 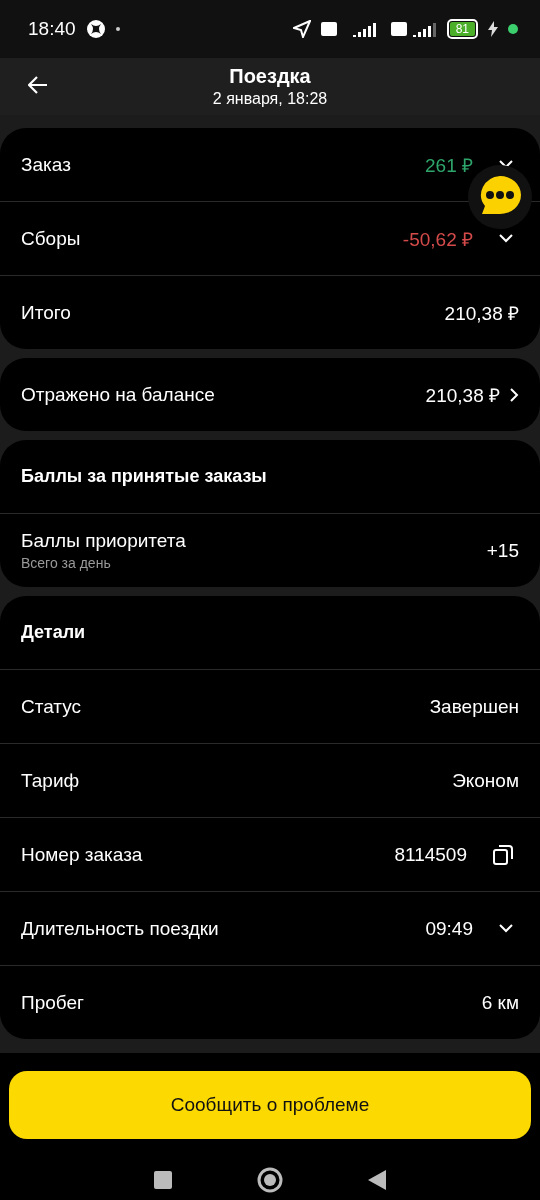 What do you see at coordinates (52, 706) in the screenshot?
I see `row-label: Статус` at bounding box center [52, 706].